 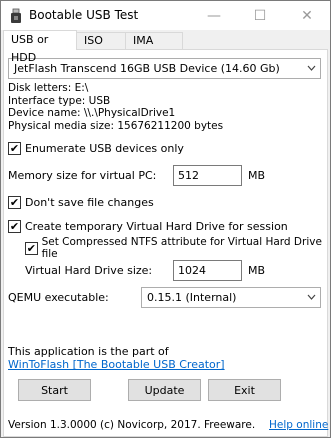 What do you see at coordinates (48, 88) in the screenshot?
I see `disk-letters: Disk letters: E:\` at bounding box center [48, 88].